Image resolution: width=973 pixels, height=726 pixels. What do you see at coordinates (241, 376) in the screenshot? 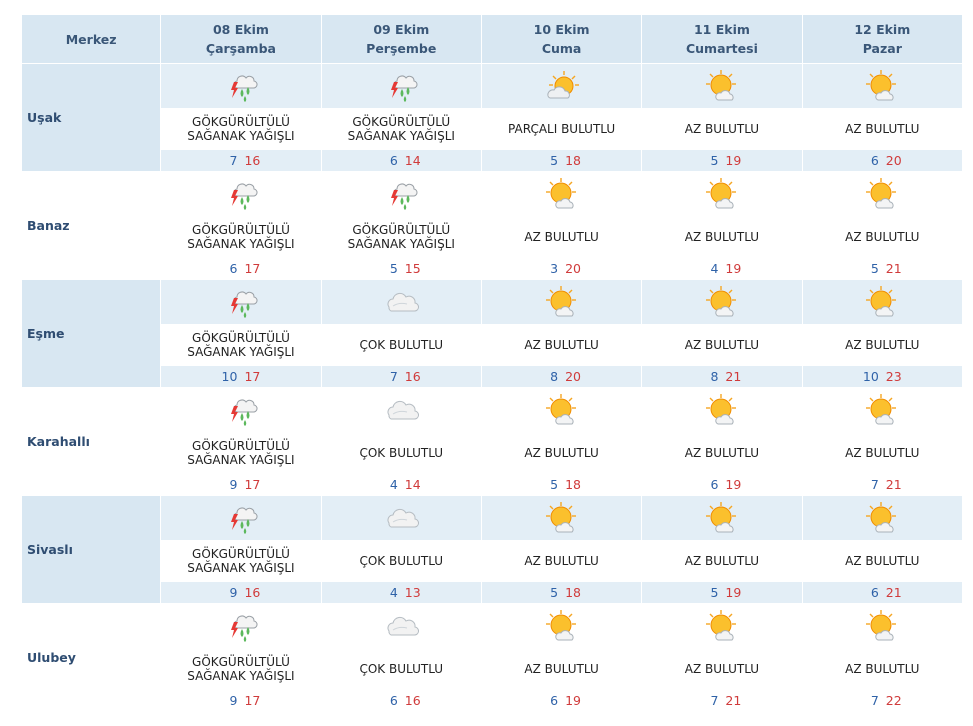
I see `temperature-cell: 10 17` at bounding box center [241, 376].